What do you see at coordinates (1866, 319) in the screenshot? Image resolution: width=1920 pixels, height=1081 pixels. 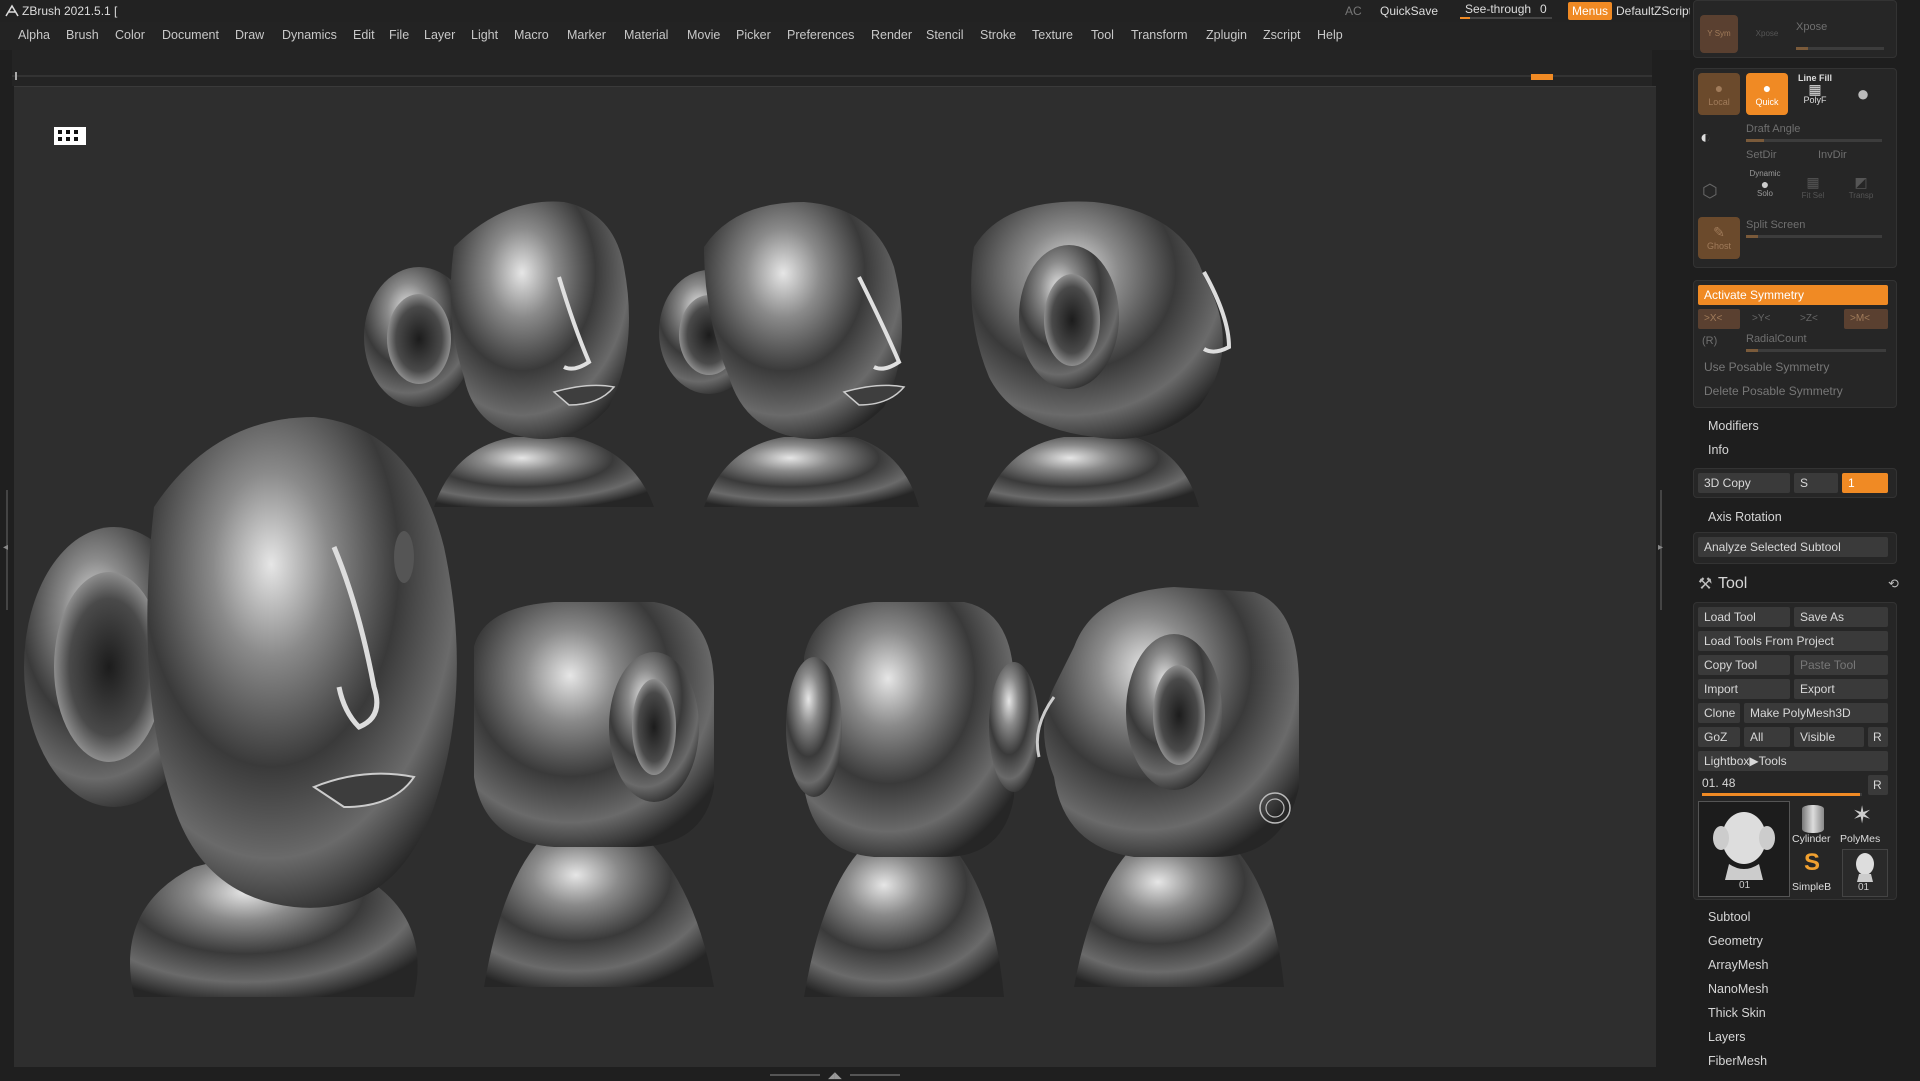 I see `sym-m-button: >M<` at bounding box center [1866, 319].